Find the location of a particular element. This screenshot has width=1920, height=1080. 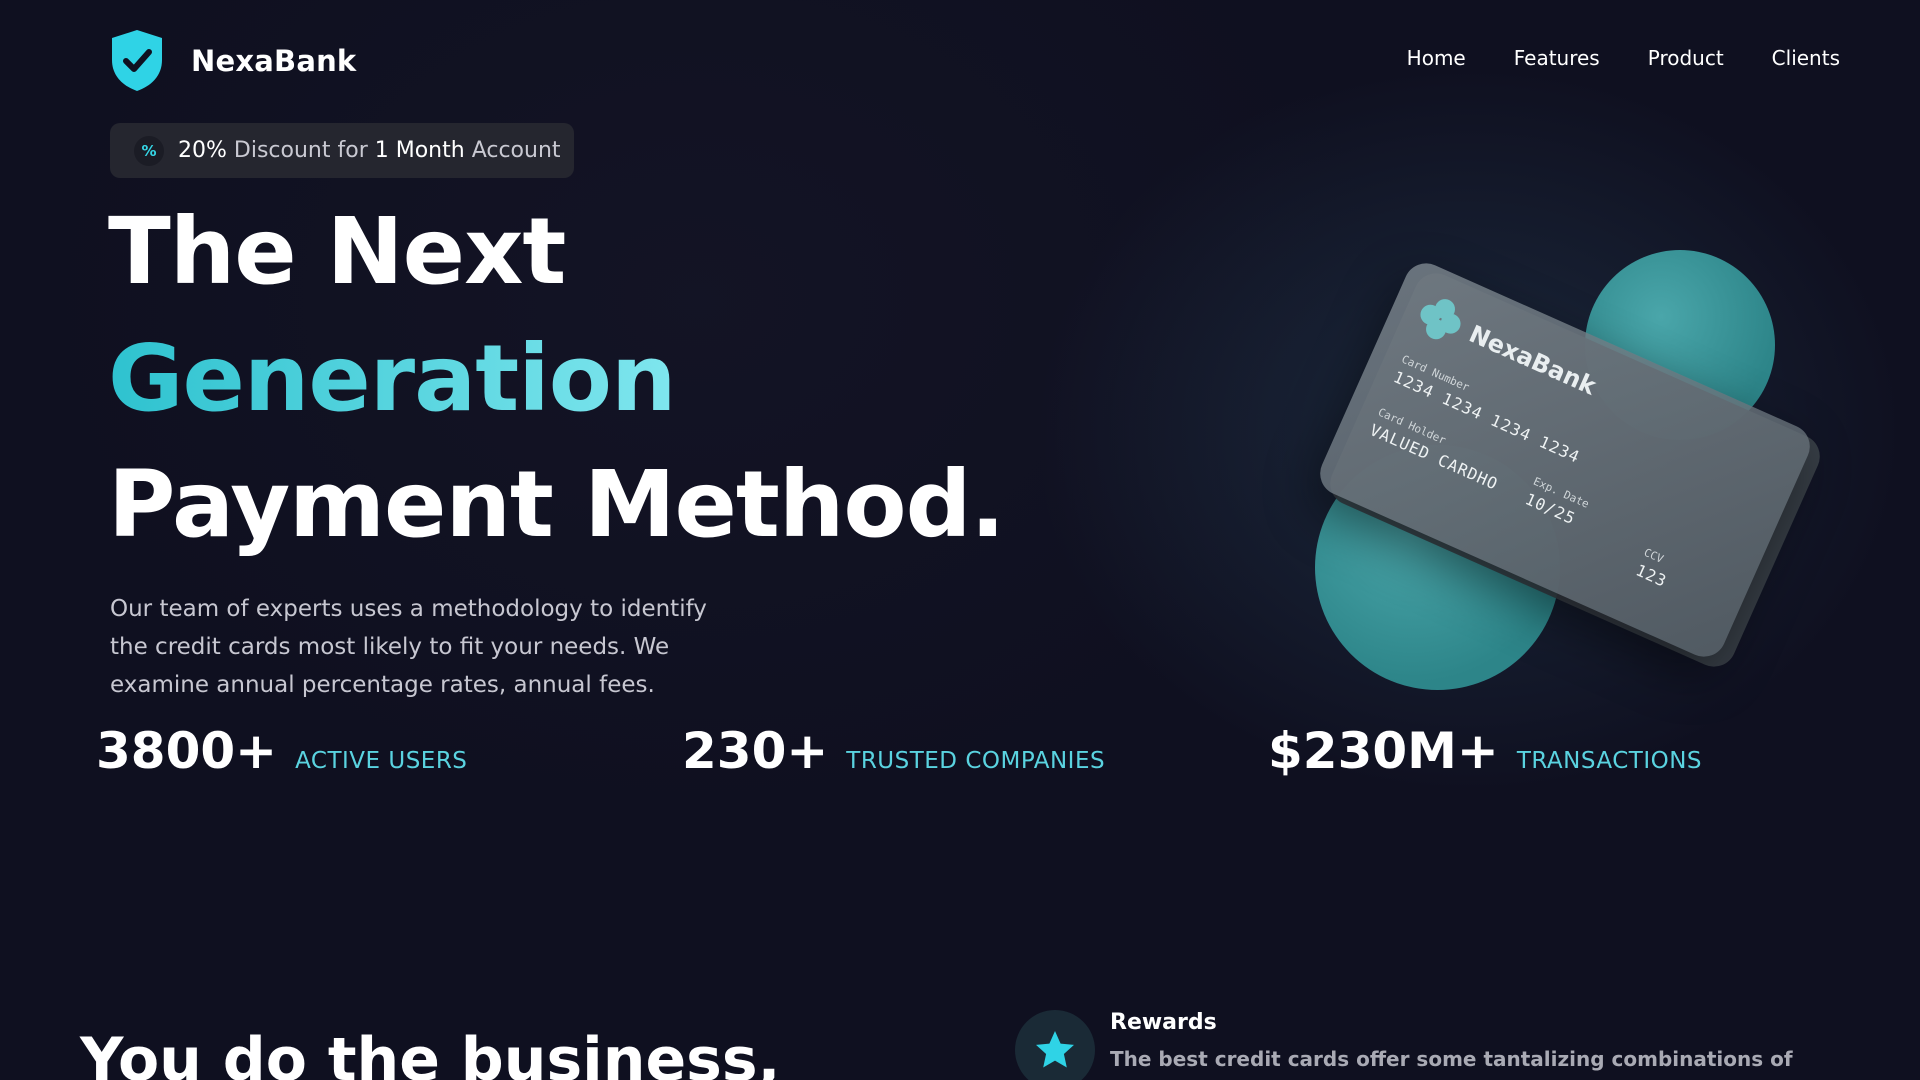

hero-title-line-2: Generation is located at coordinates (392, 378).